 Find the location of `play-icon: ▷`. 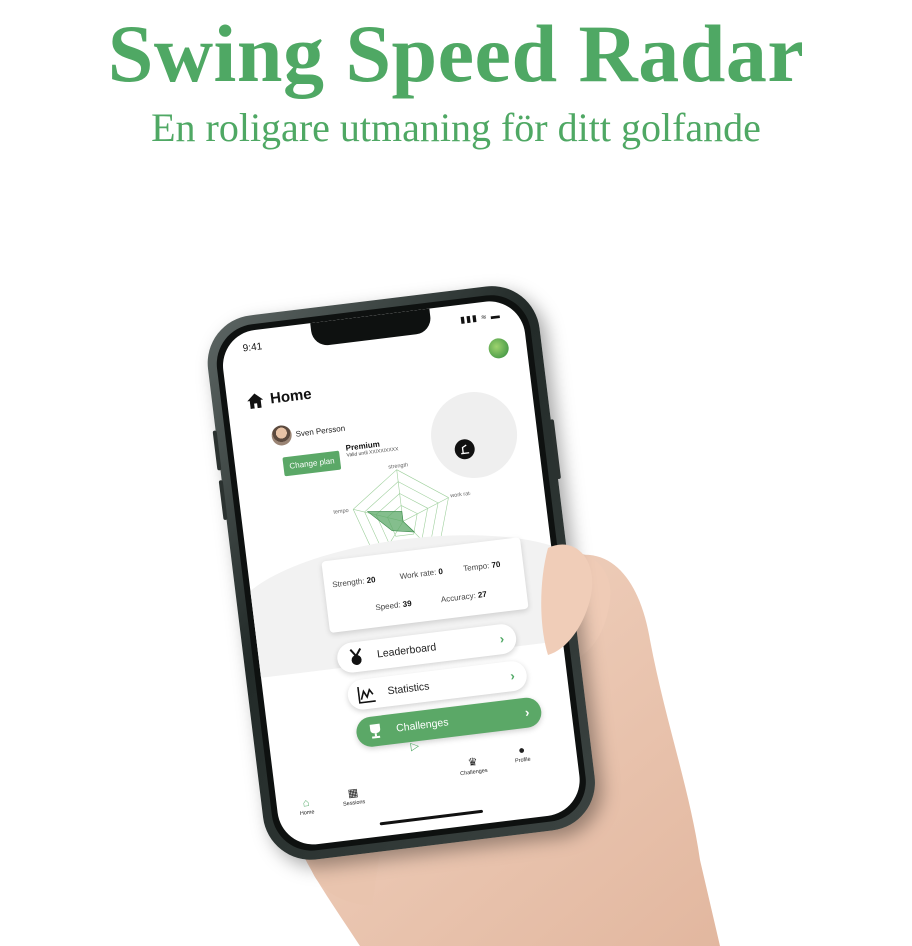

play-icon: ▷ is located at coordinates (415, 746).